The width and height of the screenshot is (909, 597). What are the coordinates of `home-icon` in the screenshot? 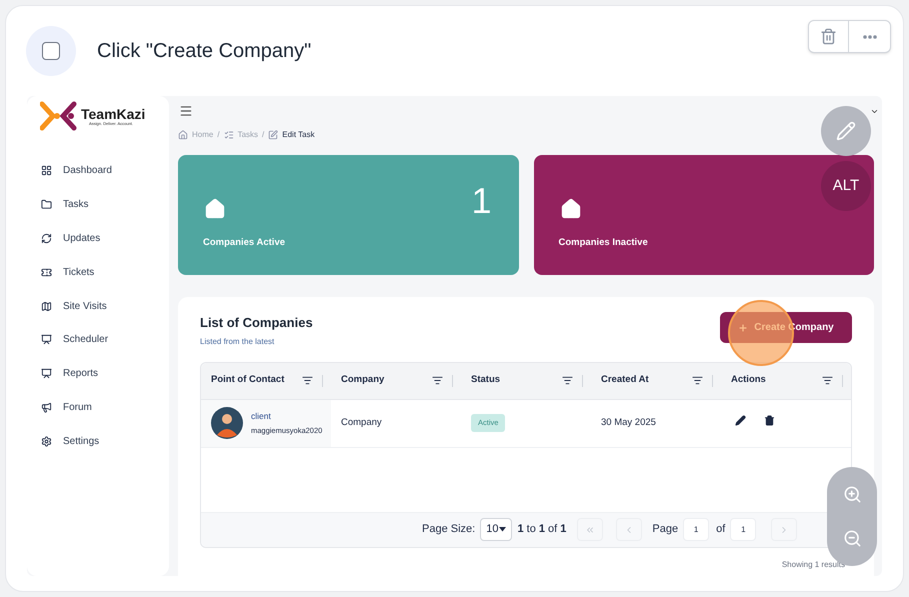 It's located at (183, 135).